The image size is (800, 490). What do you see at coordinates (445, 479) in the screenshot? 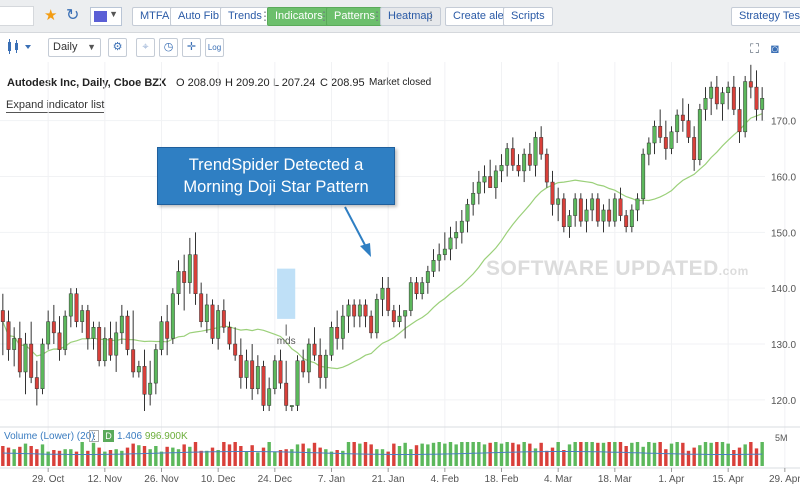
I see `x-tick-label: 4. Feb` at bounding box center [445, 479].